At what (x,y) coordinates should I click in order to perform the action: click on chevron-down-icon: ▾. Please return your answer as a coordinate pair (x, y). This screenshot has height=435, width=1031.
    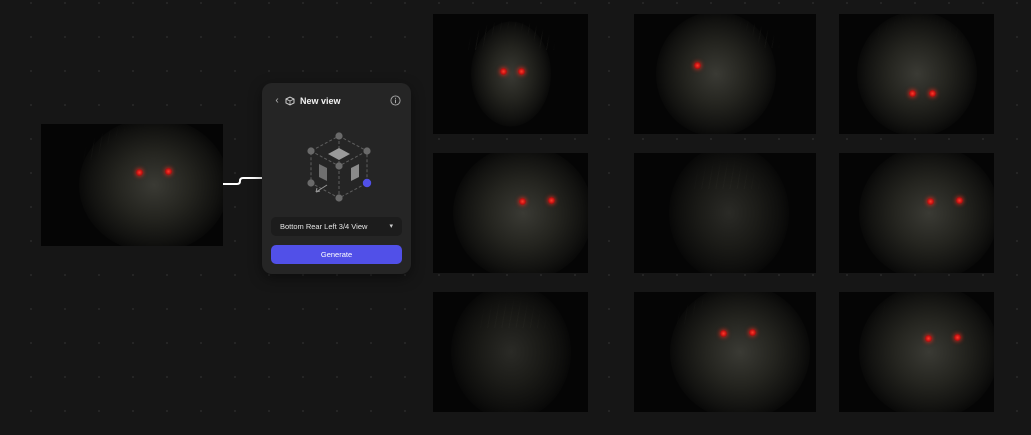
    Looking at the image, I should click on (391, 226).